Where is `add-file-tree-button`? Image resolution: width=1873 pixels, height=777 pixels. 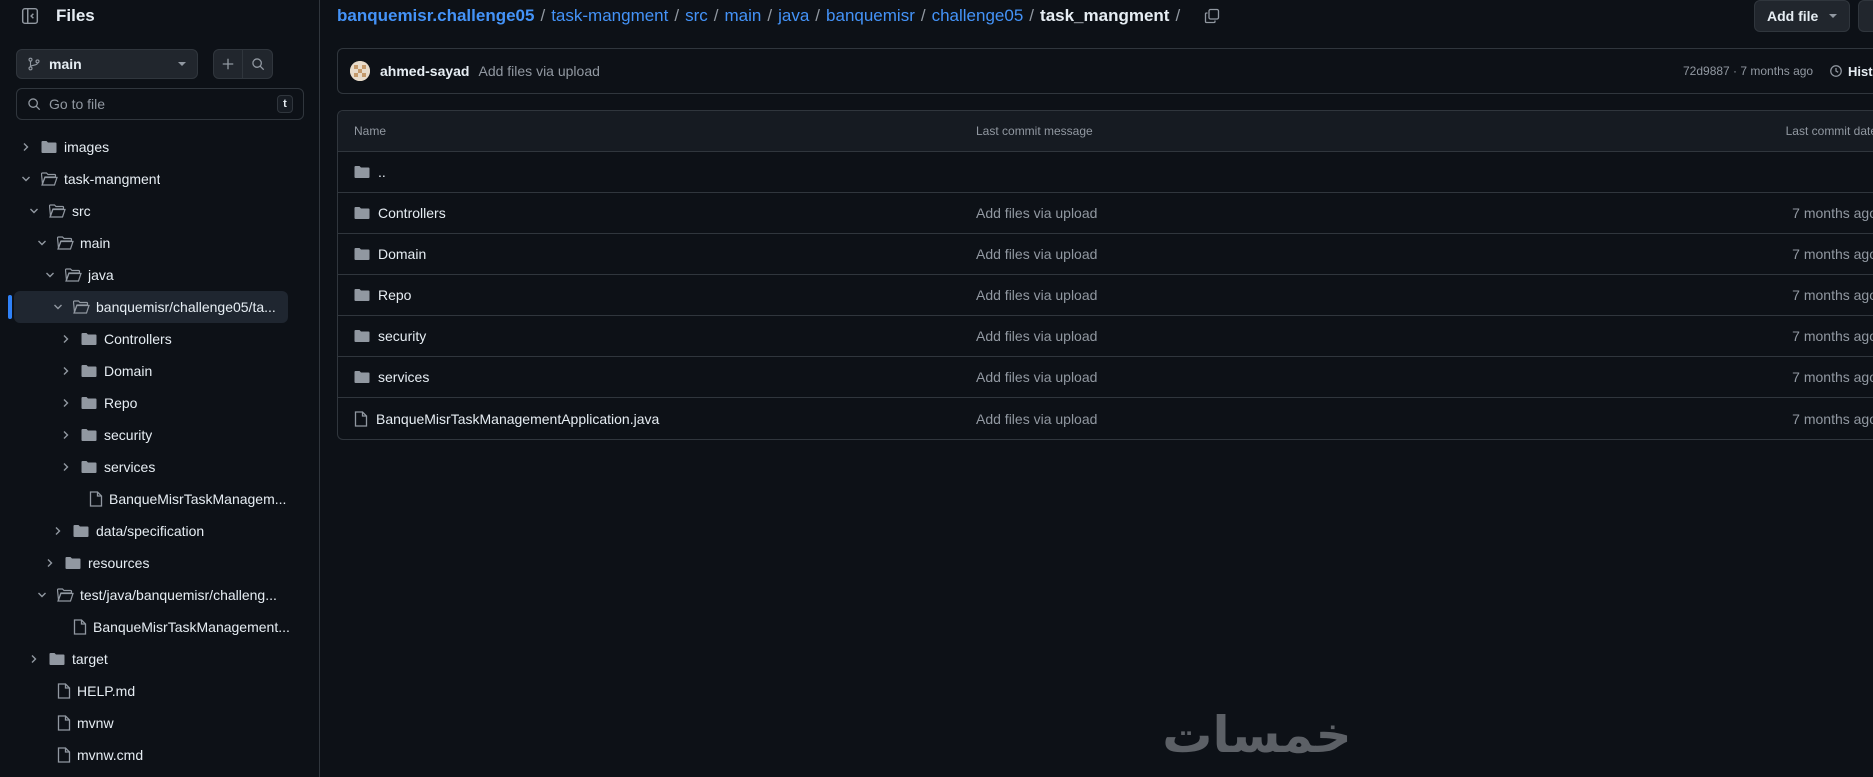 add-file-tree-button is located at coordinates (228, 64).